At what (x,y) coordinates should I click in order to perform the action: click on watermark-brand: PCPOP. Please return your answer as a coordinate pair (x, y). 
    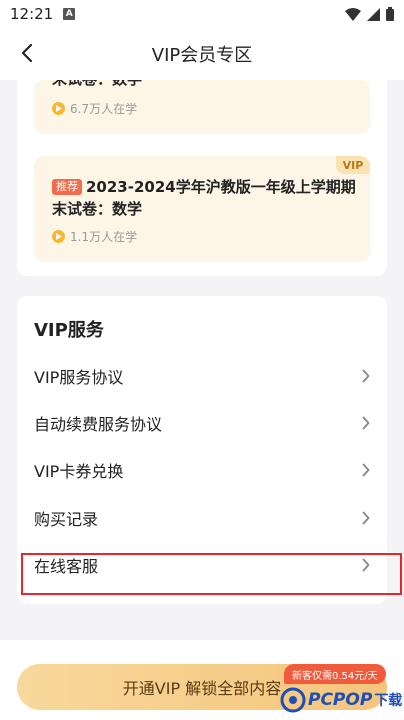
    Looking at the image, I should click on (340, 700).